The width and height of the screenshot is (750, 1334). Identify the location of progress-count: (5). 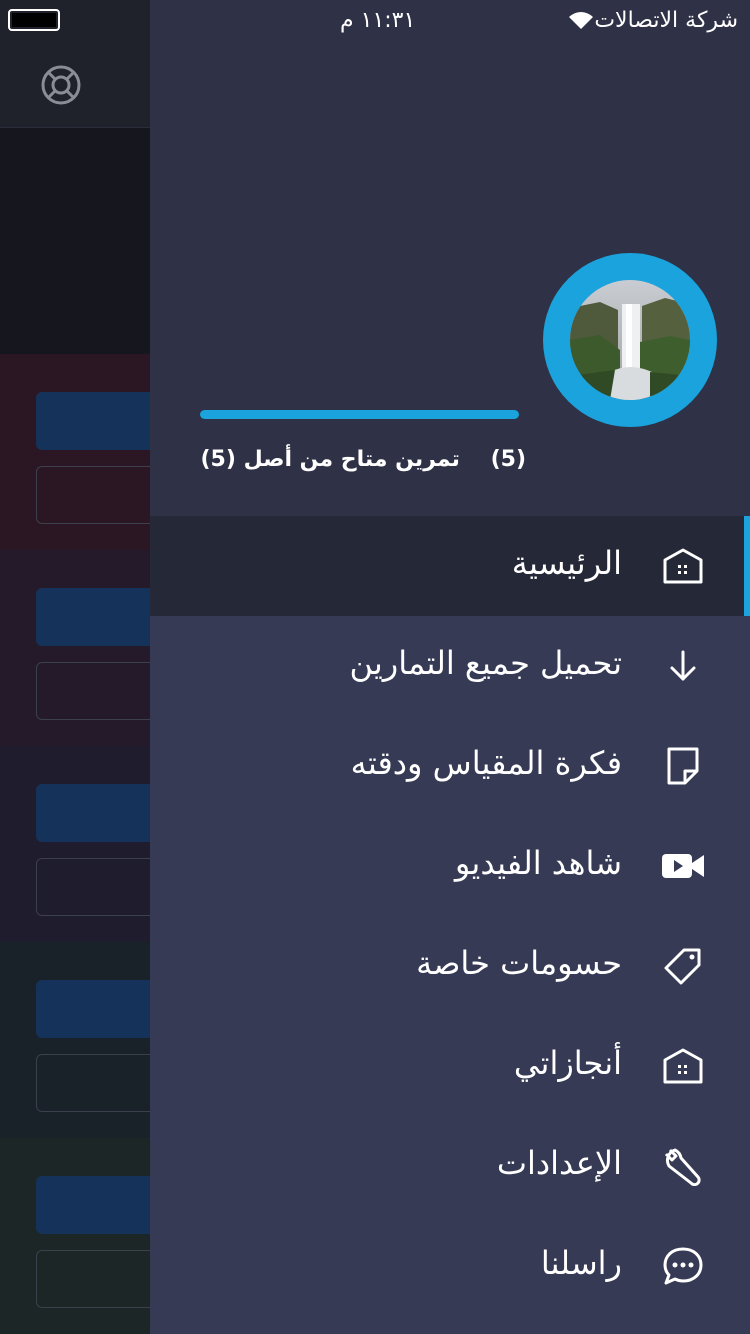
(508, 459).